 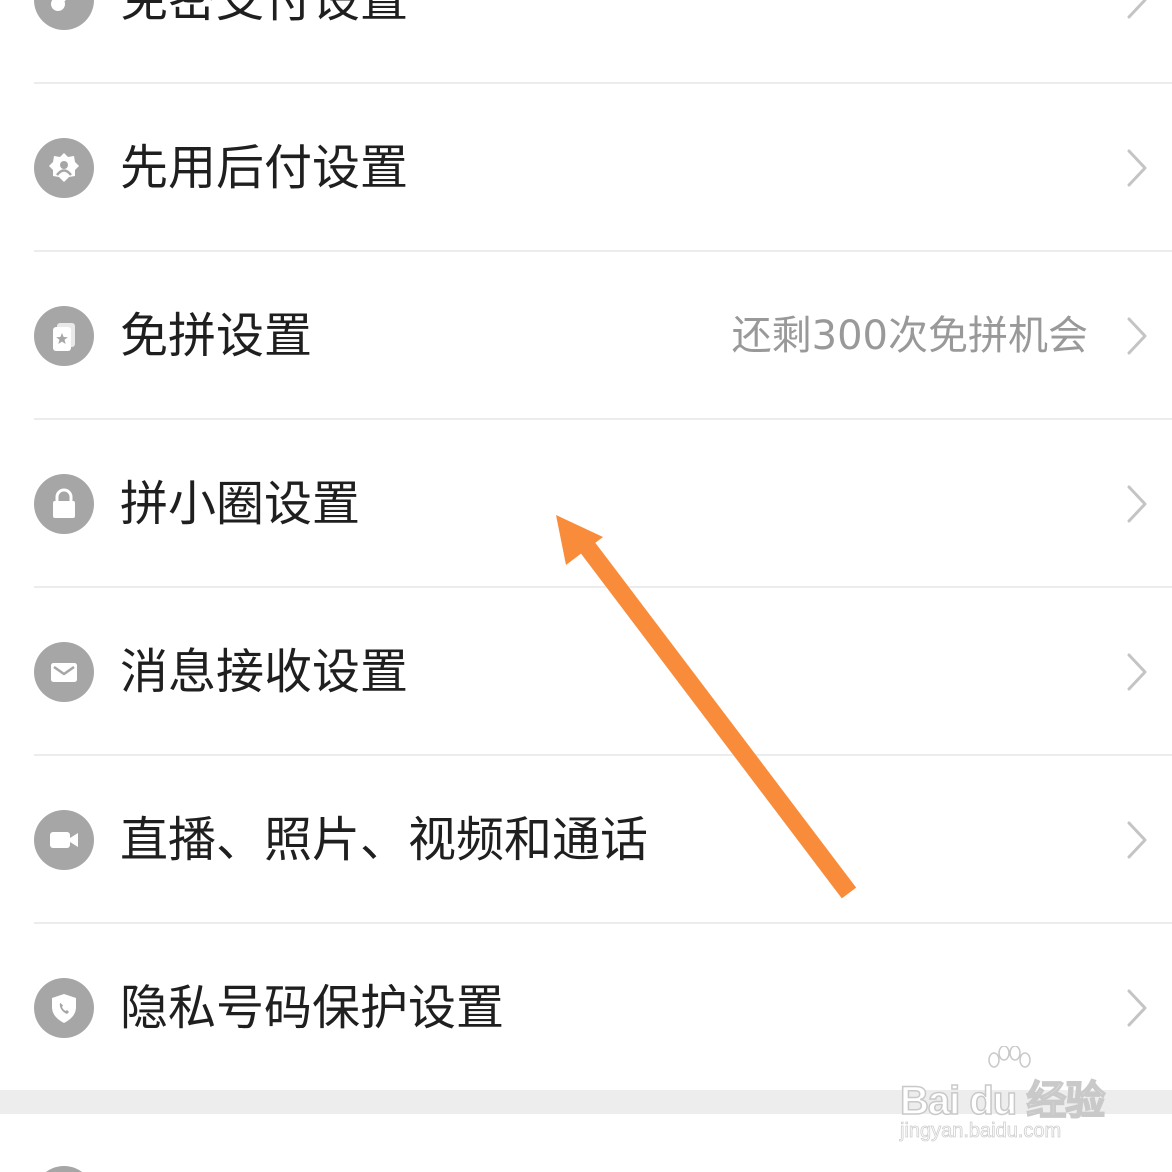 I want to click on video-camera-icon, so click(x=64, y=840).